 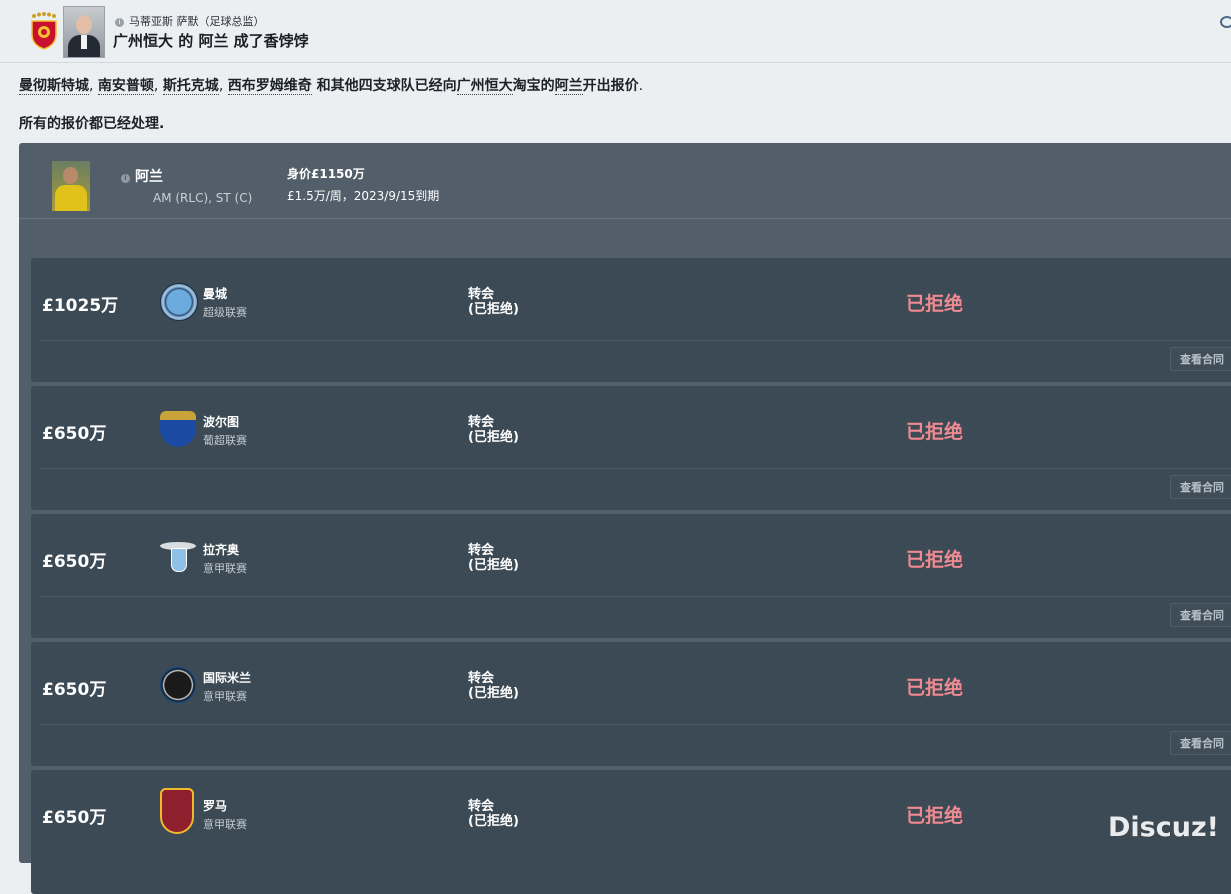 What do you see at coordinates (221, 421) in the screenshot?
I see `club-name: 波尔图` at bounding box center [221, 421].